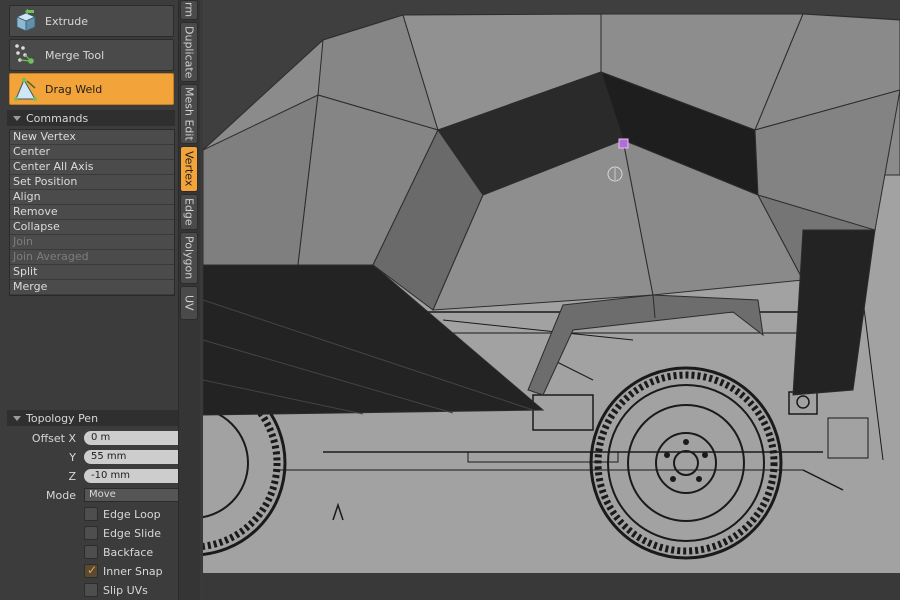  What do you see at coordinates (91, 118) in the screenshot?
I see `commands-header: Commands` at bounding box center [91, 118].